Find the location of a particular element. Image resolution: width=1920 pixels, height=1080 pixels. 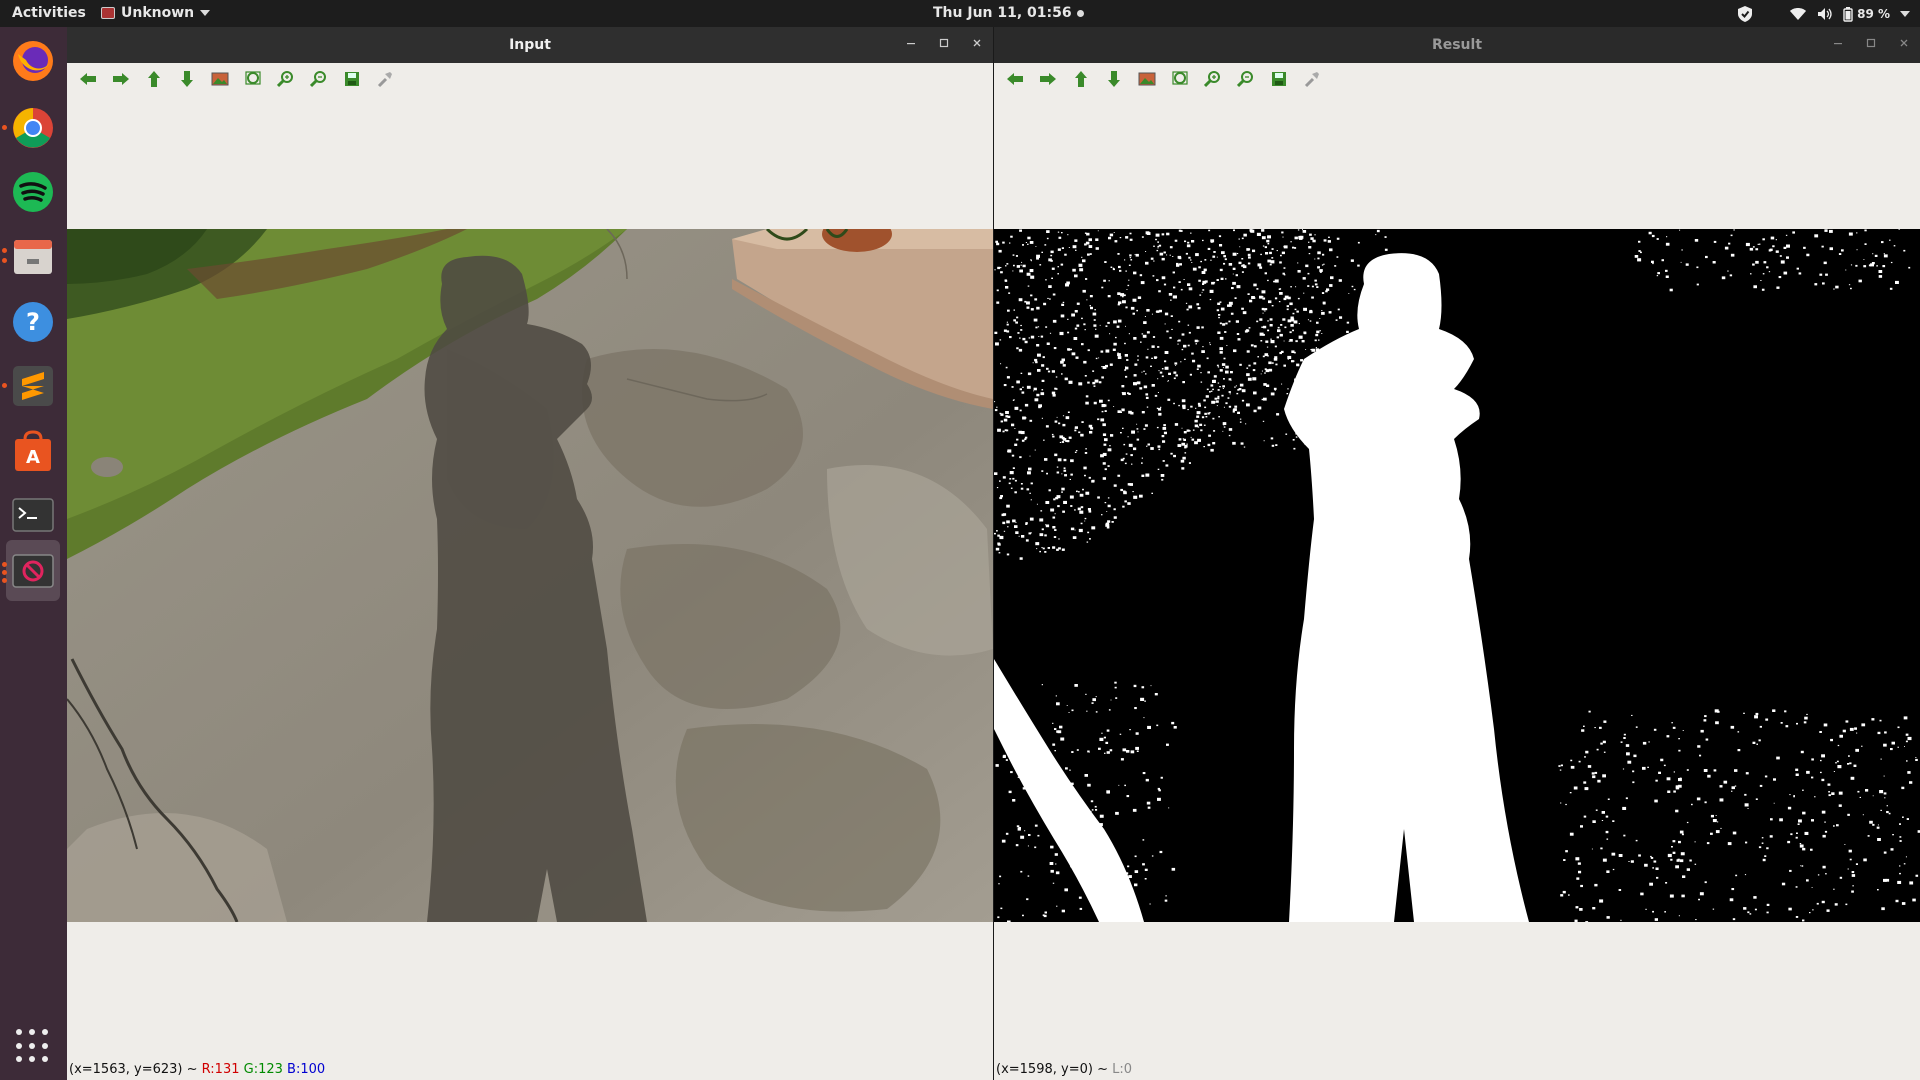

wifi-icon is located at coordinates (1798, 14).